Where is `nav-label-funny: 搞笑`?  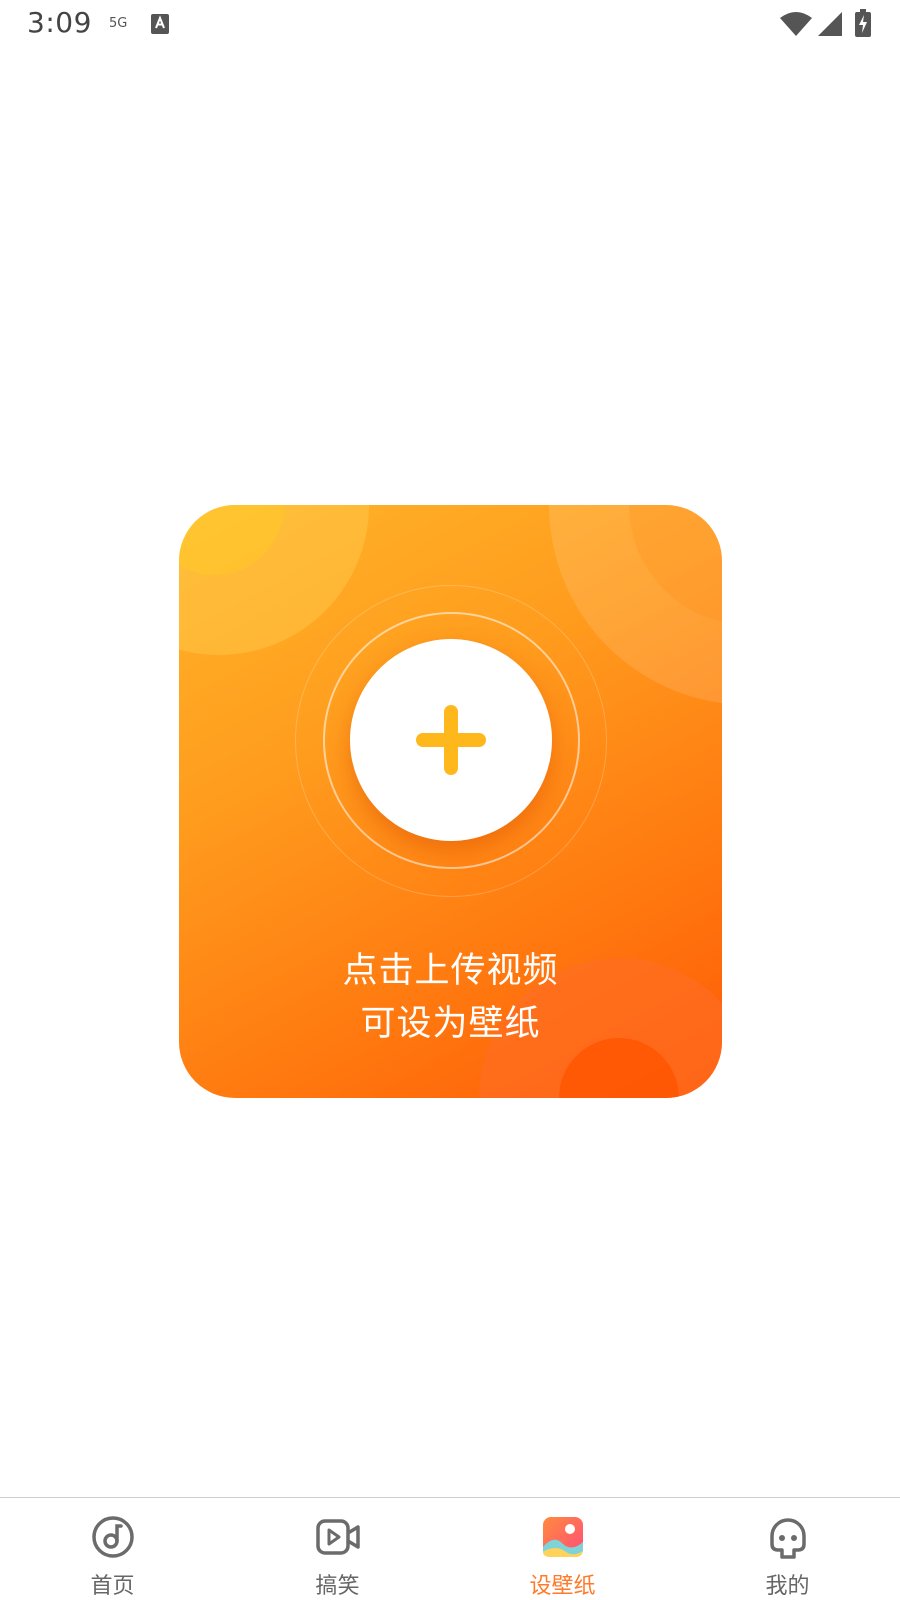 nav-label-funny: 搞笑 is located at coordinates (337, 1586).